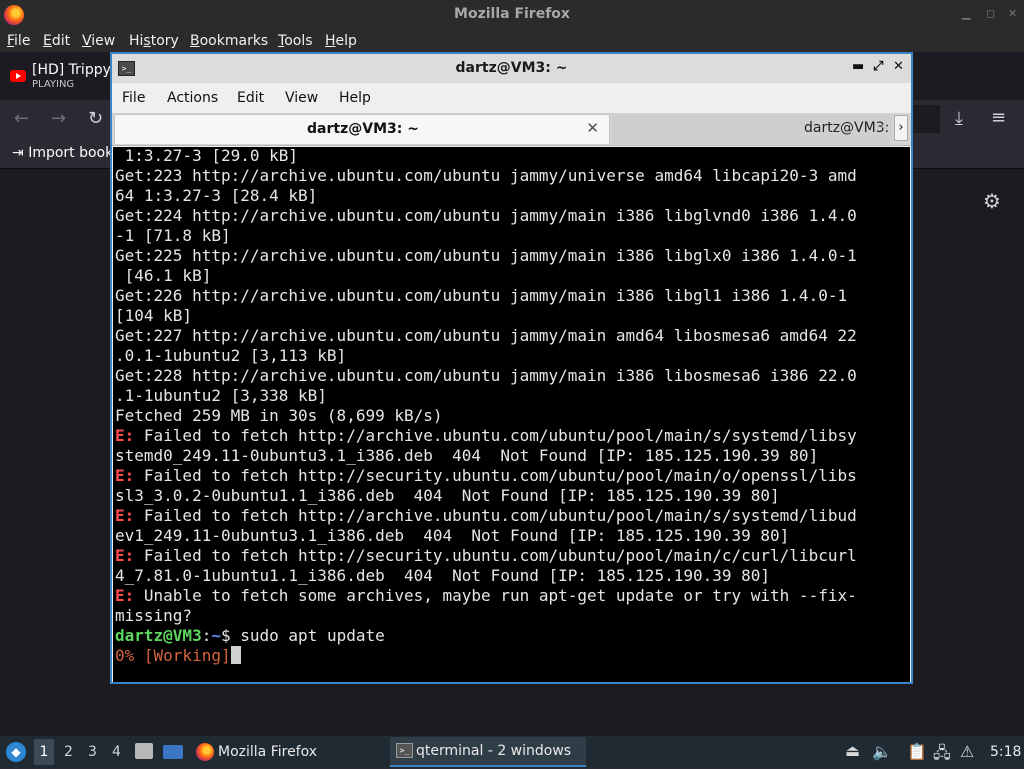 The image size is (1024, 769). I want to click on taskbar-firefox: Mozilla Firefox, so click(287, 752).